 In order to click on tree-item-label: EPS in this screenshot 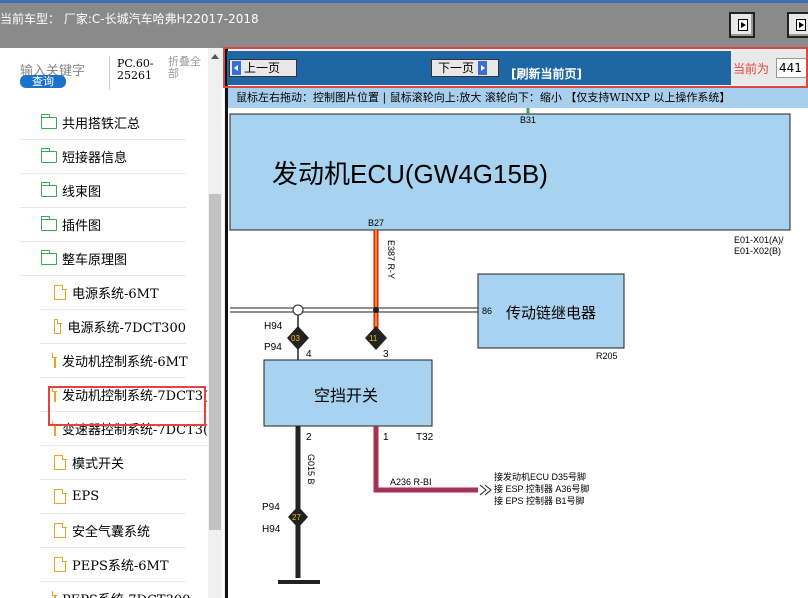, I will do `click(86, 496)`.